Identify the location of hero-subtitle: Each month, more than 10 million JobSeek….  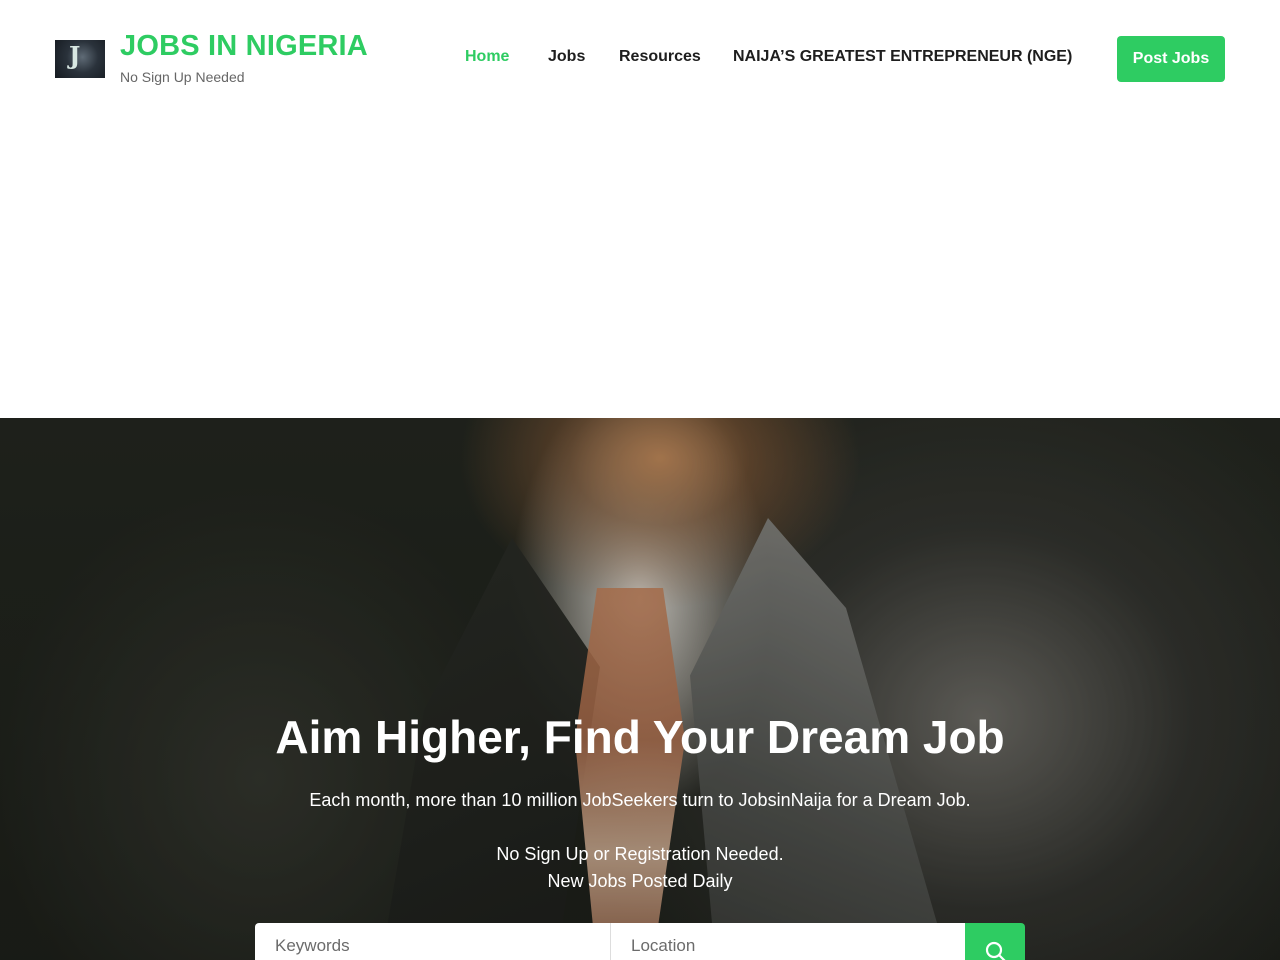
(640, 800).